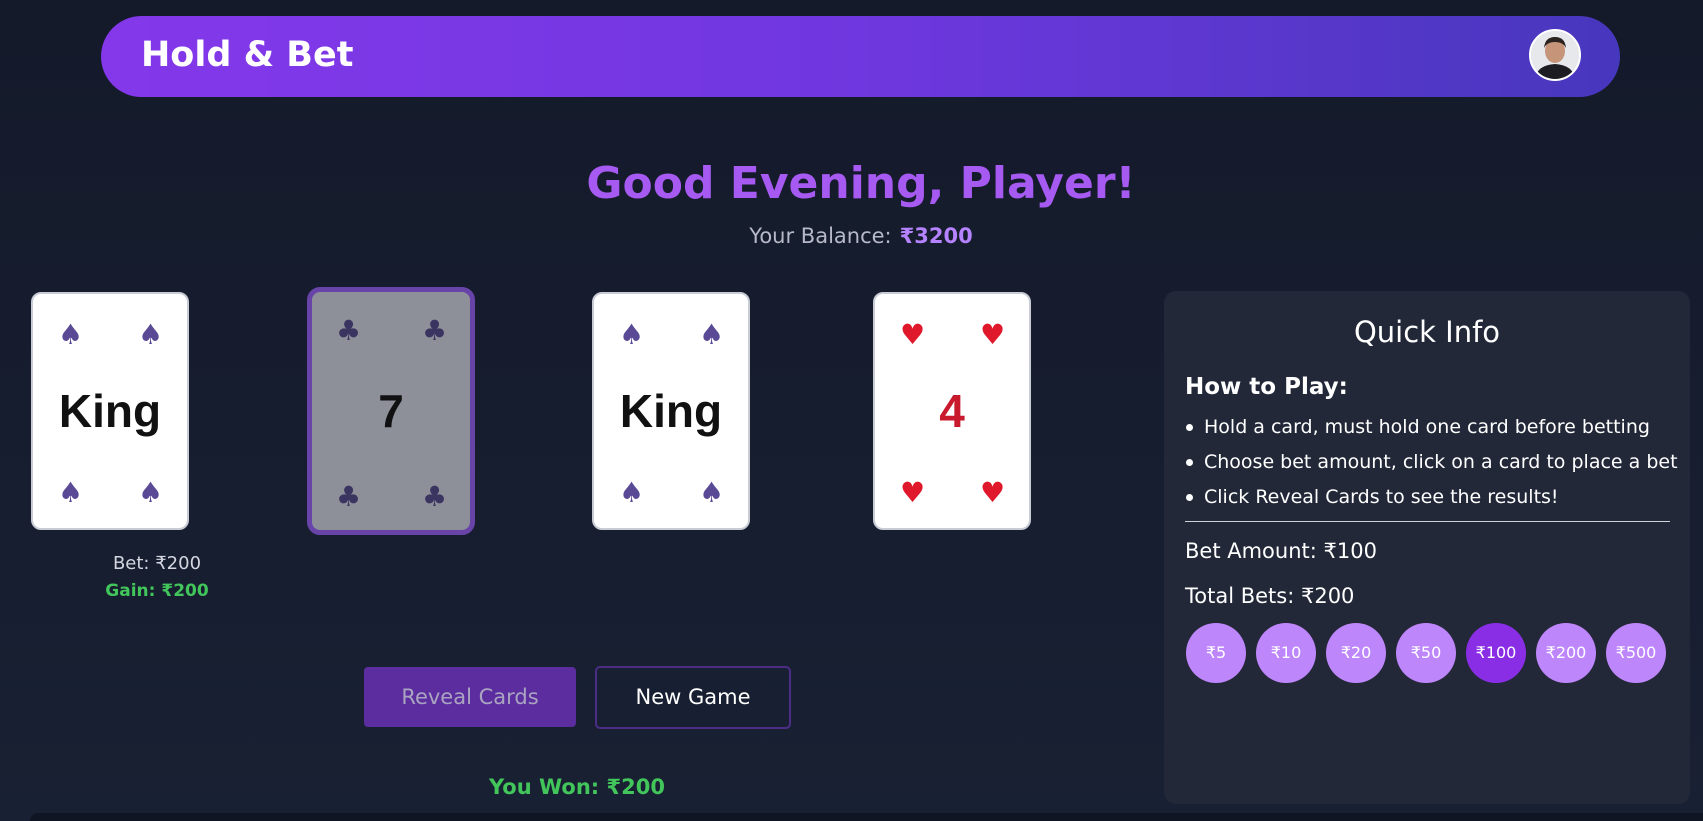 Image resolution: width=1703 pixels, height=821 pixels. Describe the element at coordinates (820, 236) in the screenshot. I see `balance-label: Your Balance:` at that location.